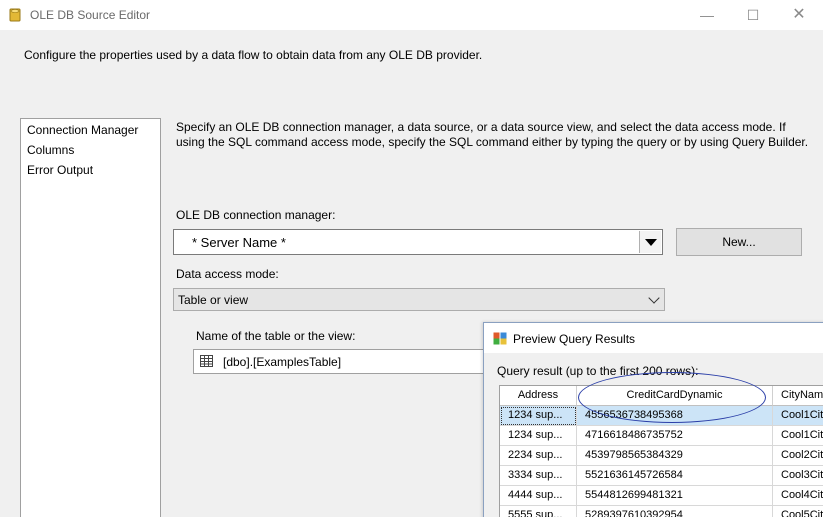  I want to click on table-row: 4444 sup... 5544812699481321 Cool4City, so click(661, 496).